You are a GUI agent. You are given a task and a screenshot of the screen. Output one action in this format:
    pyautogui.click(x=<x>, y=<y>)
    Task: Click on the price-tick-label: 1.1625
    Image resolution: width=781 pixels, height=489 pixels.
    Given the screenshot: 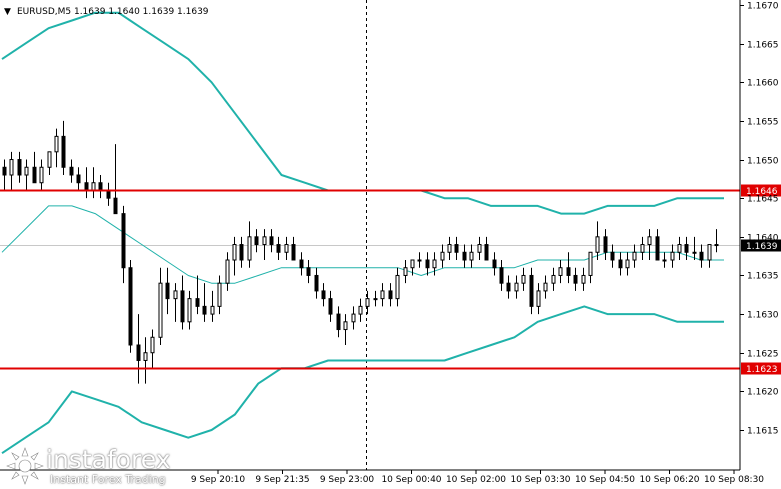 What is the action you would take?
    pyautogui.click(x=763, y=355)
    